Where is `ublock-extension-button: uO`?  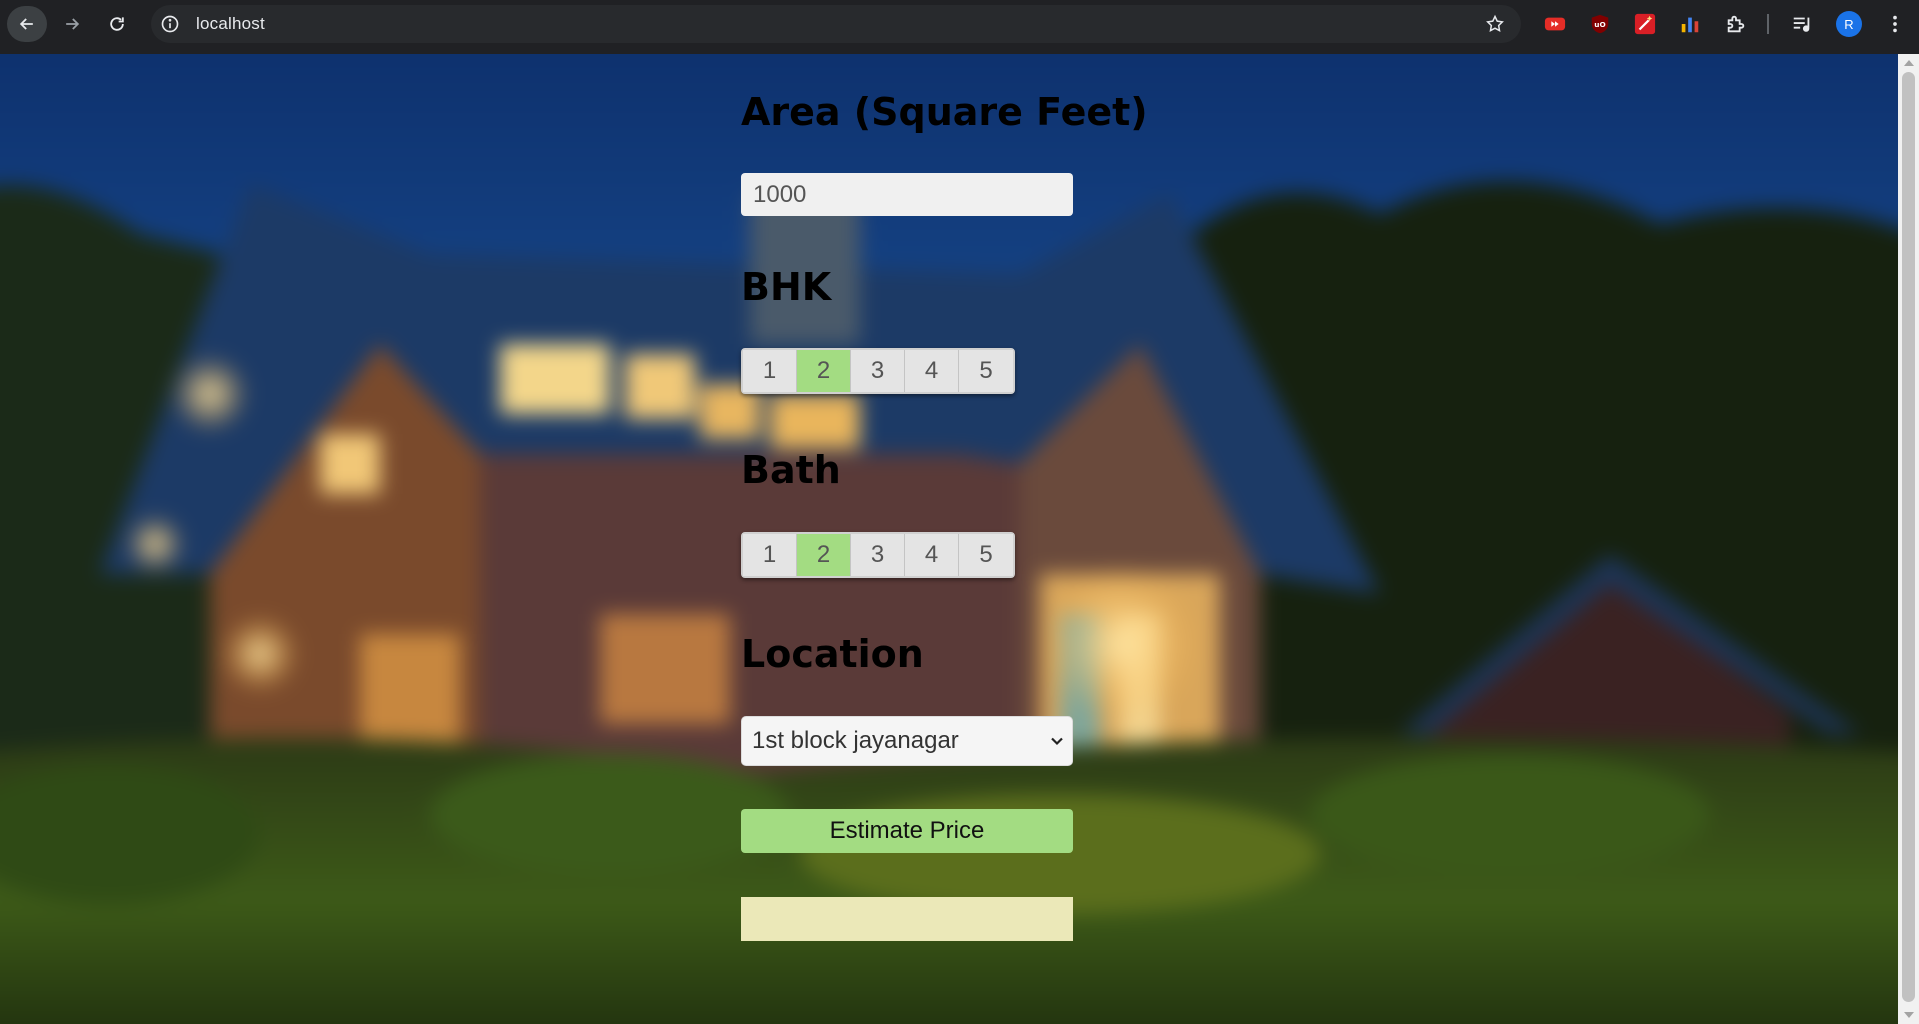
ublock-extension-button: uO is located at coordinates (1600, 24).